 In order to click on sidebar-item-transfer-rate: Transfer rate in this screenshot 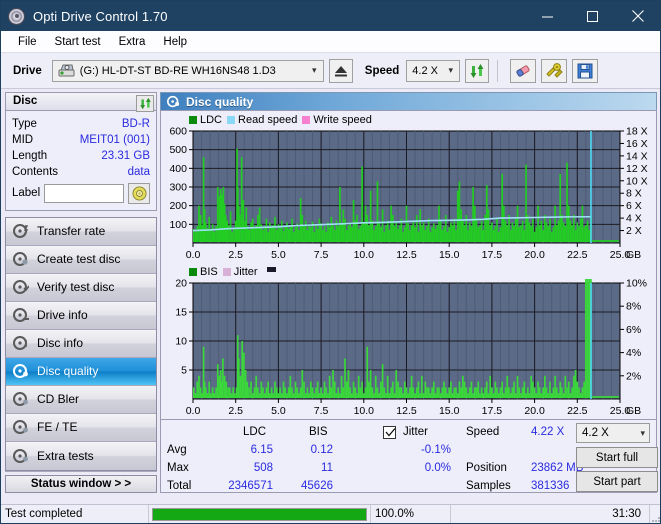, I will do `click(81, 231)`.